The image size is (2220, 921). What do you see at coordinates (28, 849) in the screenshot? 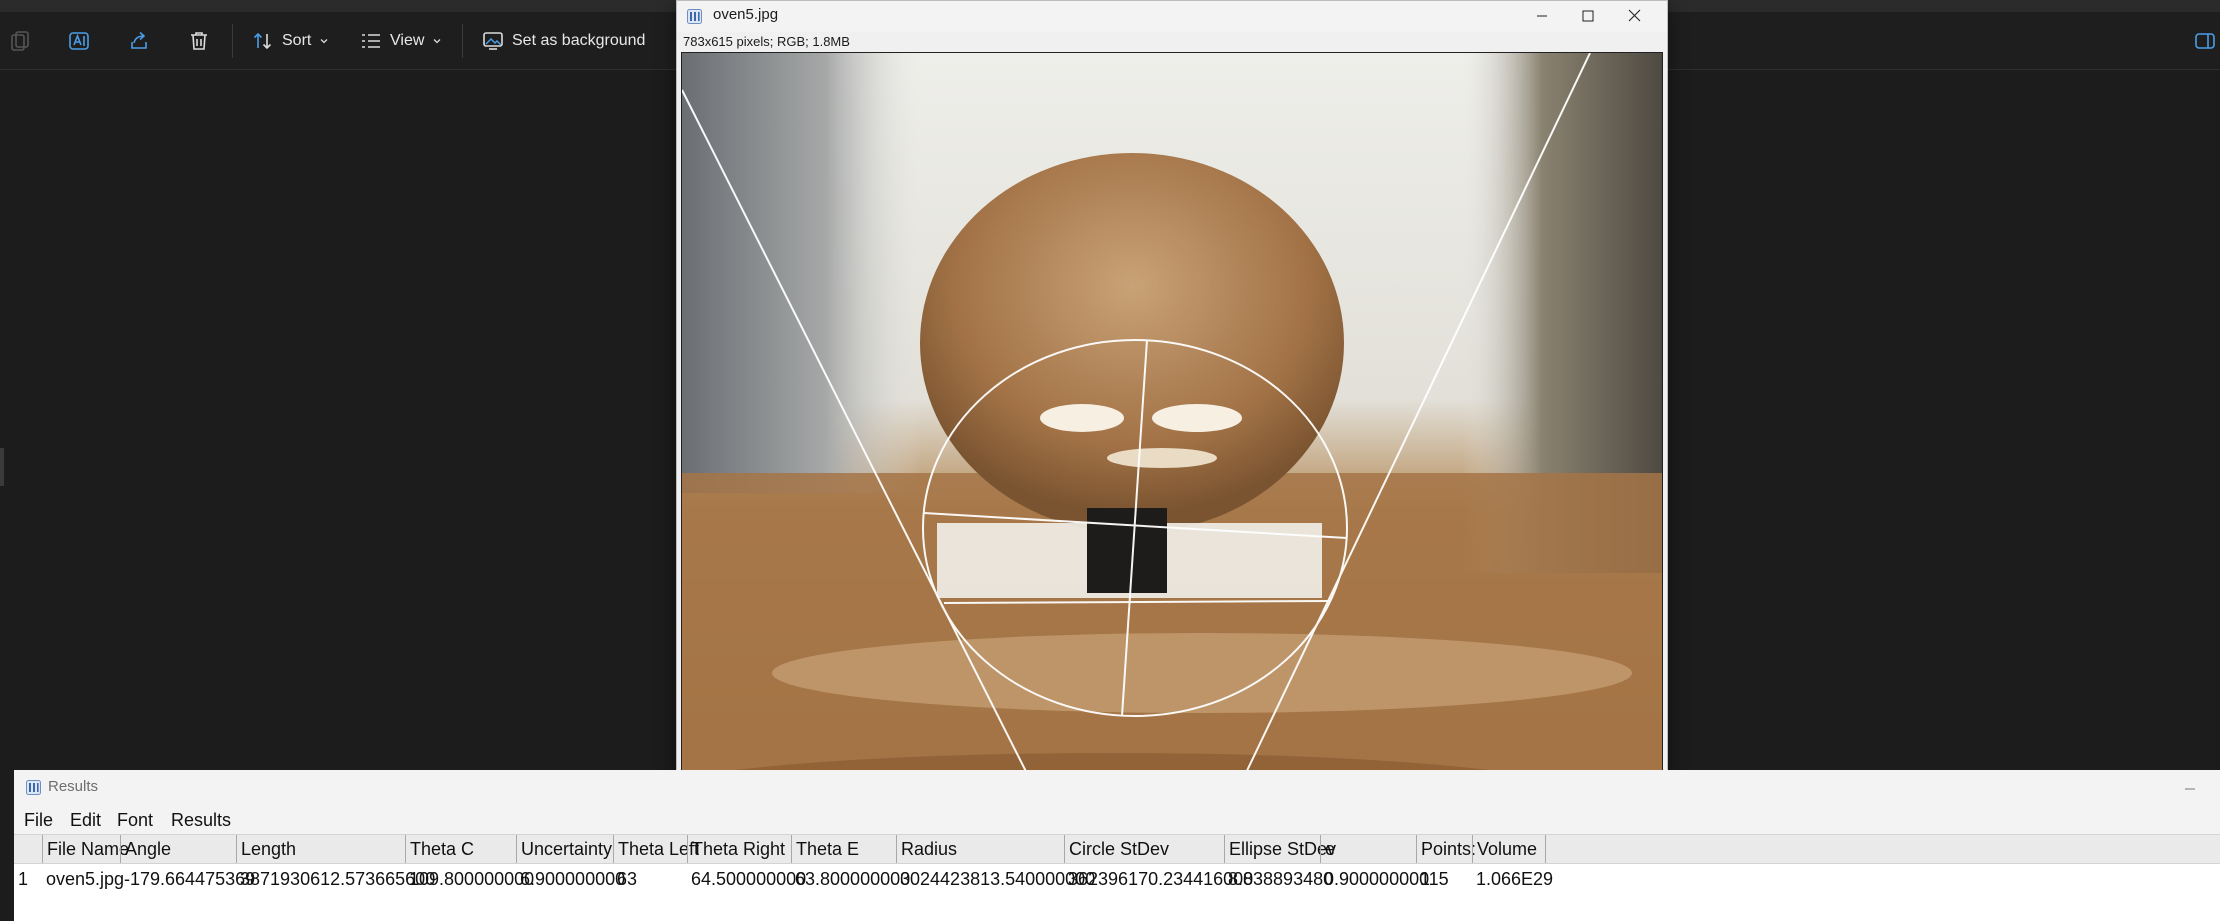
I see `column-header` at bounding box center [28, 849].